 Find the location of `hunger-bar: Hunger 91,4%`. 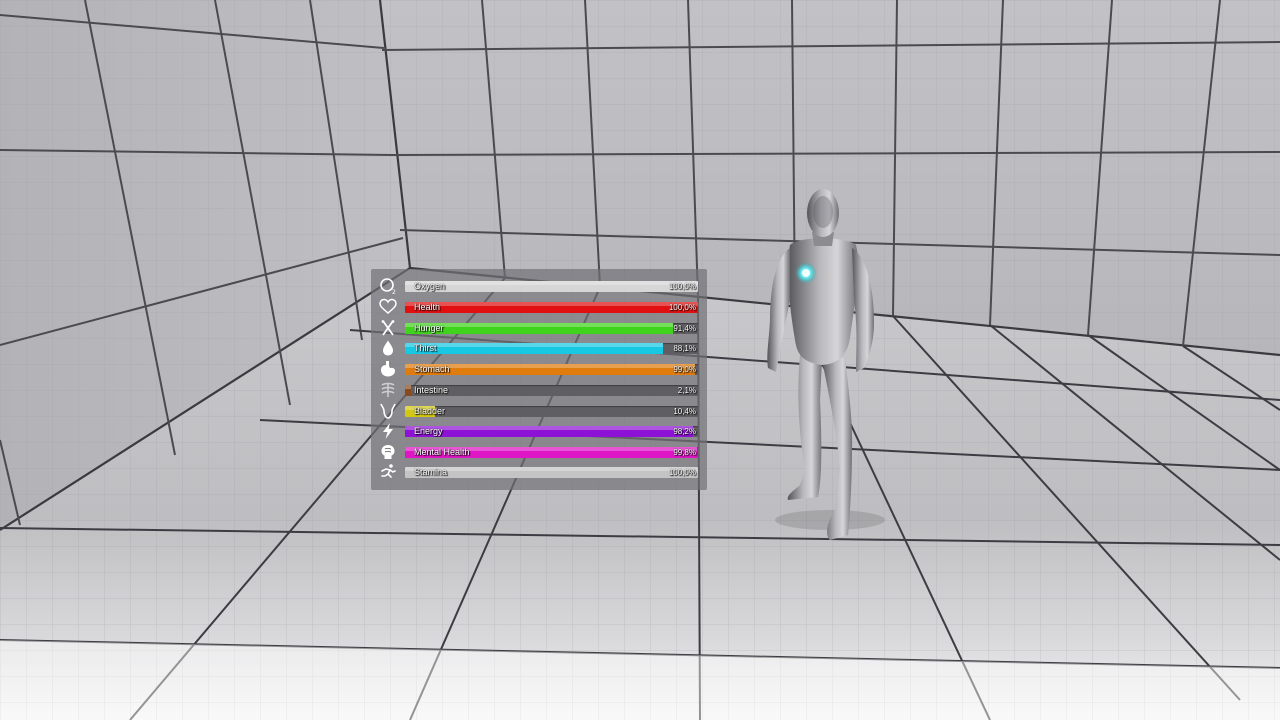

hunger-bar: Hunger 91,4% is located at coordinates (551, 328).